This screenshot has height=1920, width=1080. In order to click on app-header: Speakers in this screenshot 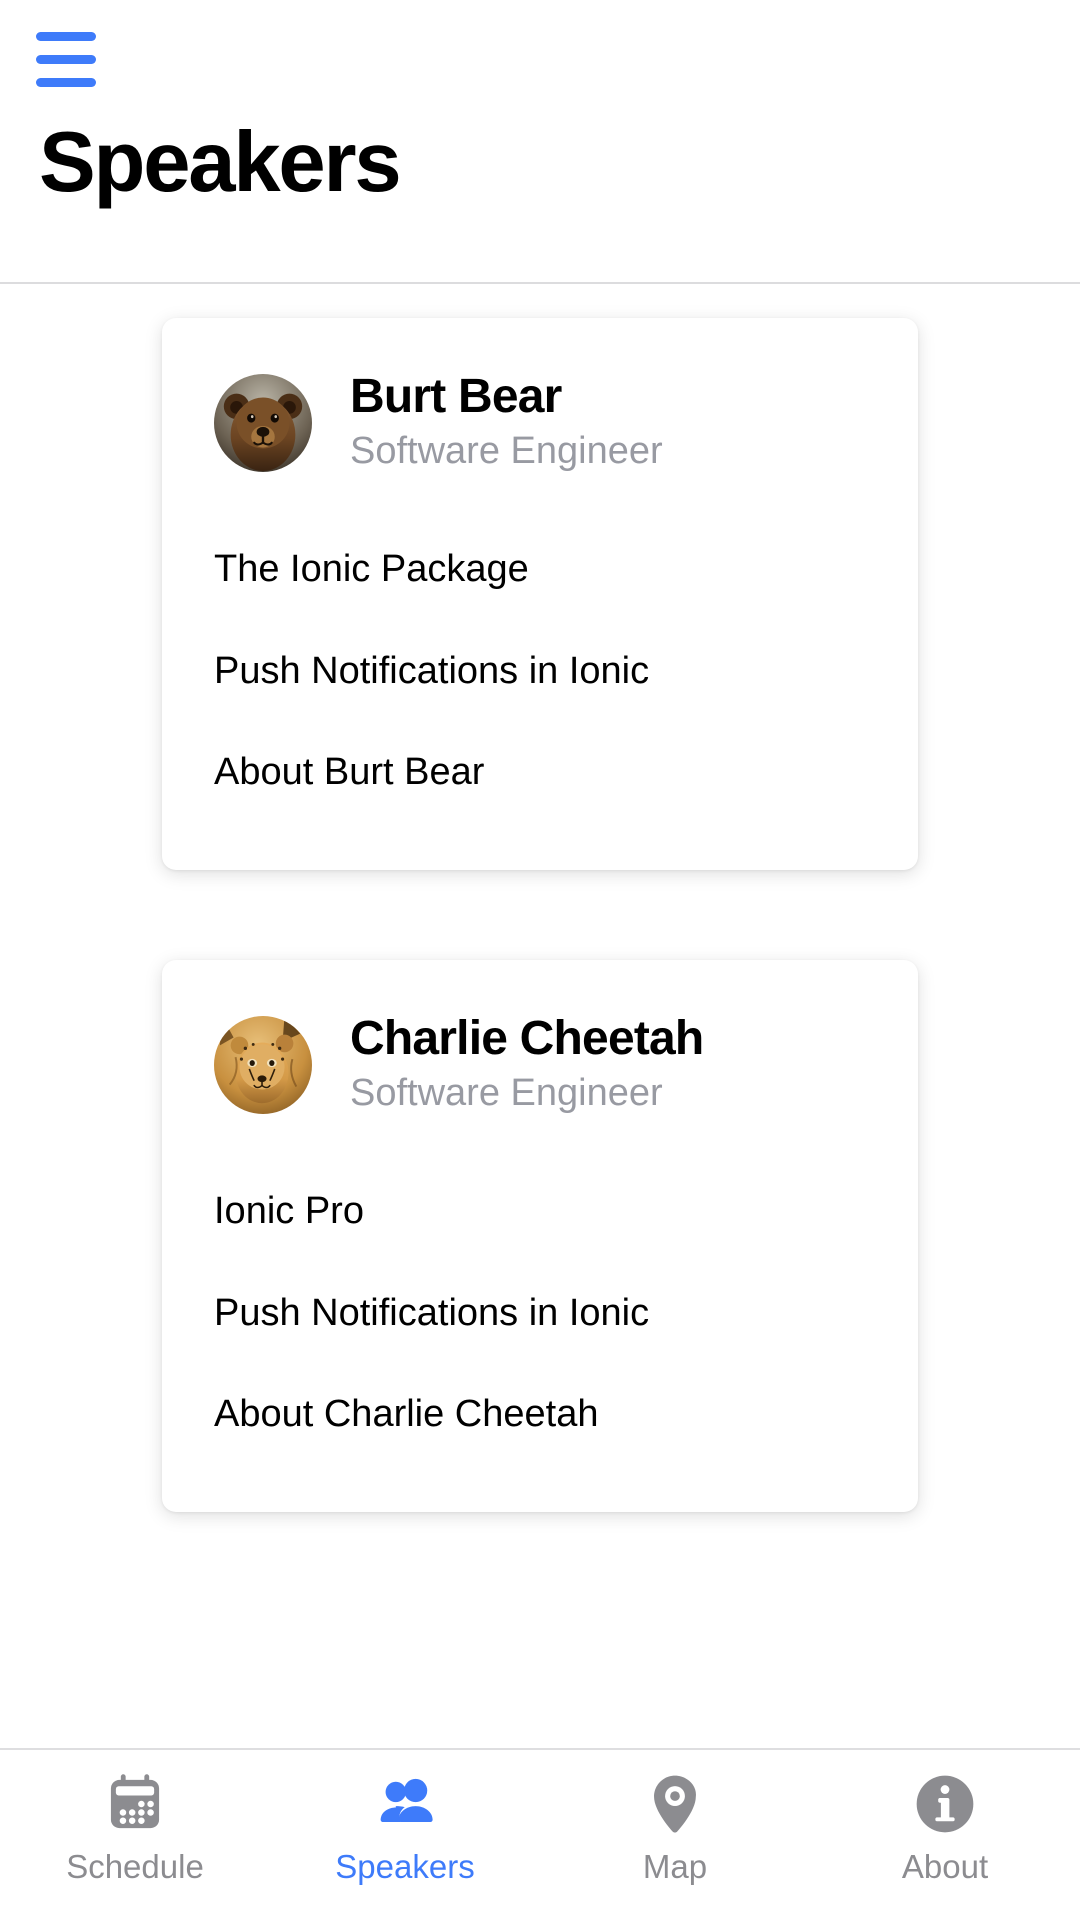, I will do `click(540, 142)`.